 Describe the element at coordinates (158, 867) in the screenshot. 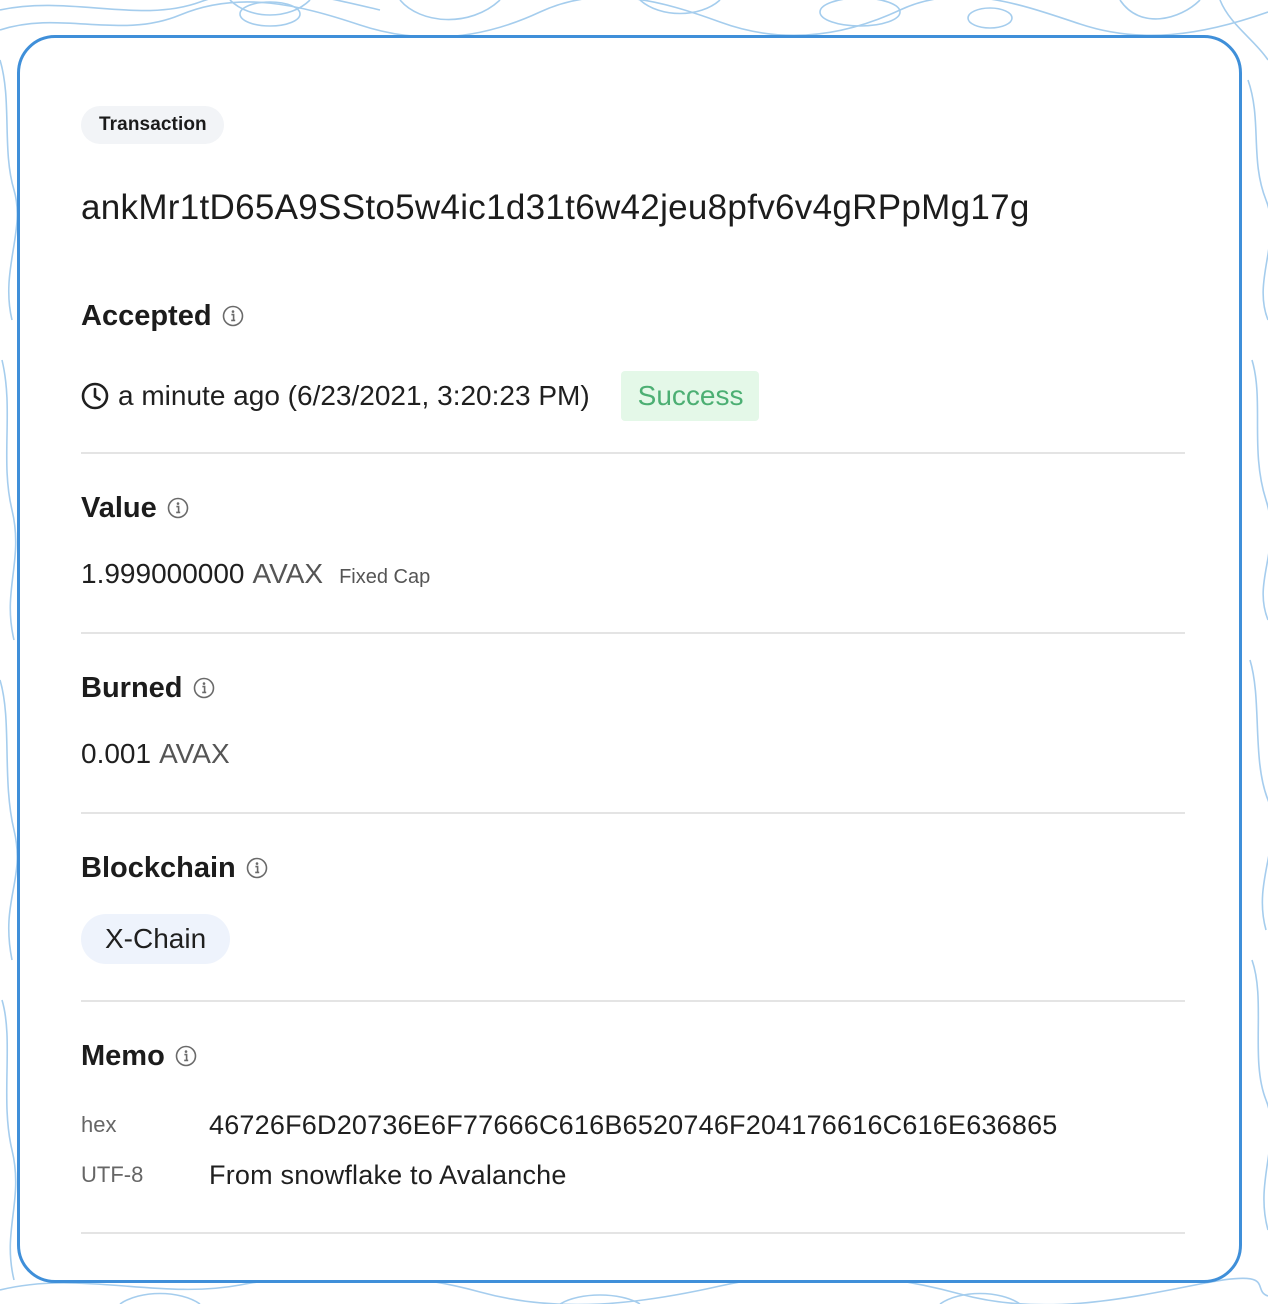

I see `blockchain-title: Blockchain` at that location.